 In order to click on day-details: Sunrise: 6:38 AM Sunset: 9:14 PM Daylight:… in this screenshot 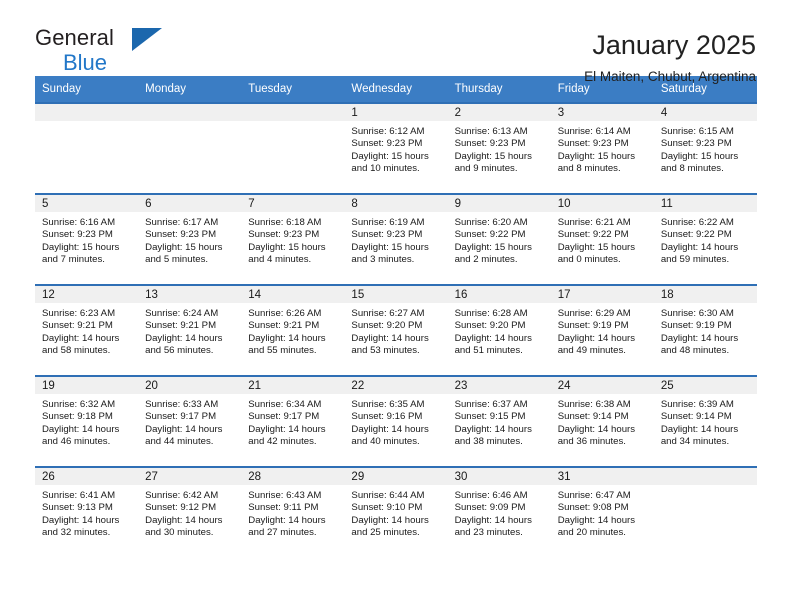, I will do `click(602, 421)`.